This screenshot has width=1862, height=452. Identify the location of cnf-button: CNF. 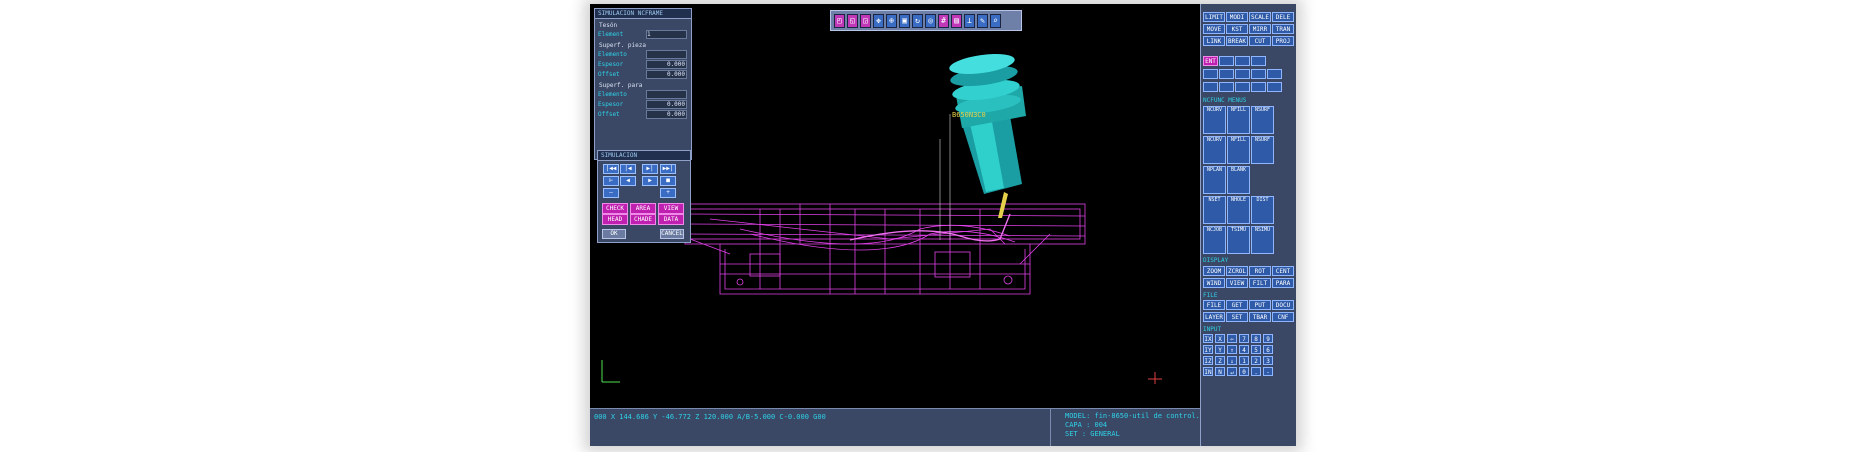
(1283, 317).